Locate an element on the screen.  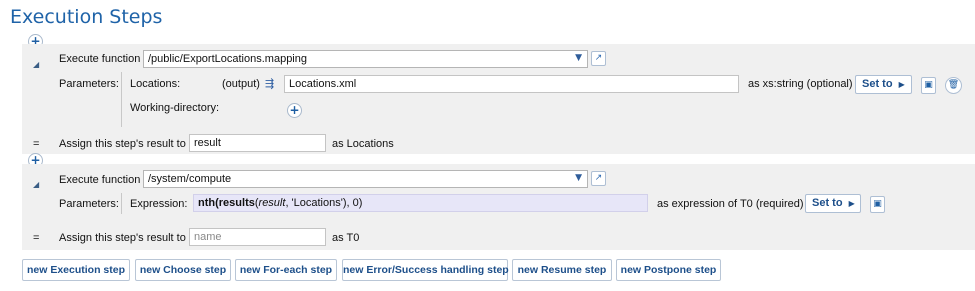
expression-type-label: as expression of T0 (required) is located at coordinates (730, 204).